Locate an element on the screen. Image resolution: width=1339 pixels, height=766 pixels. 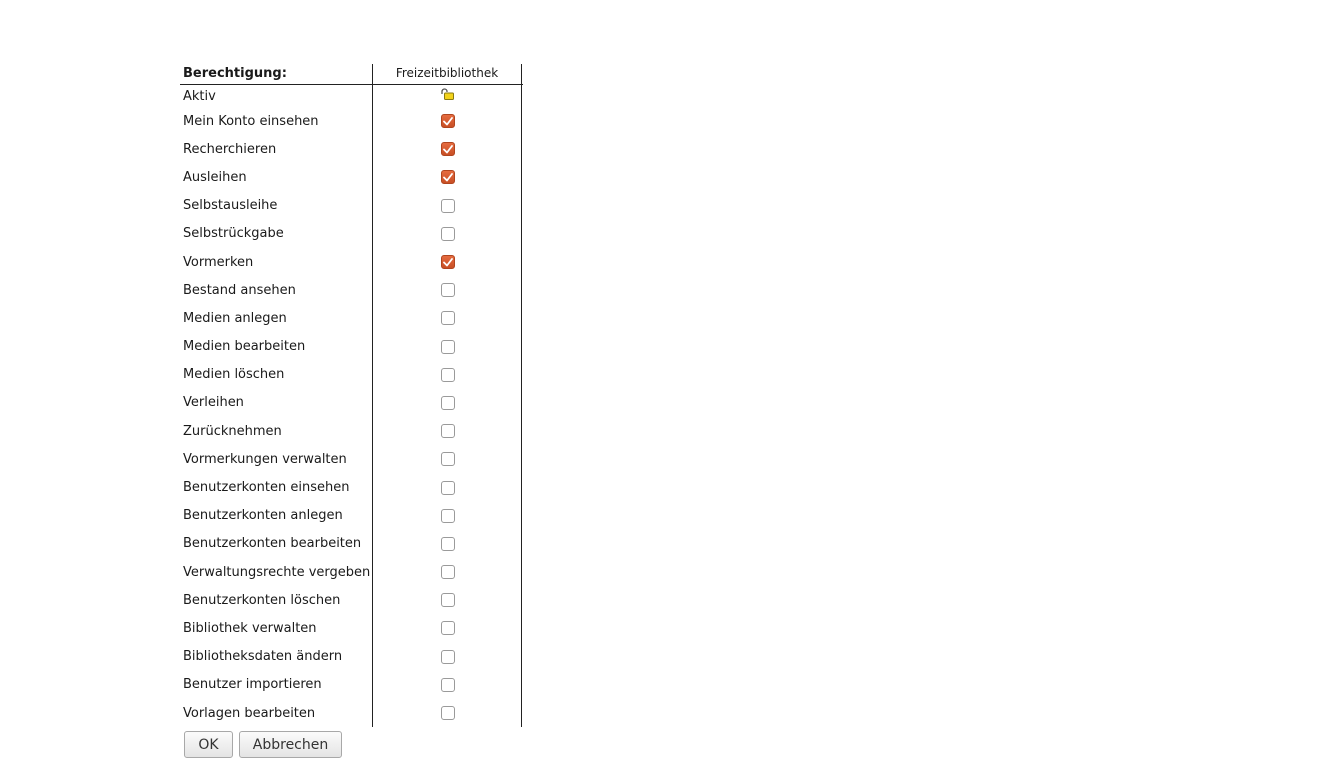
library-column-header: Freizeitbibliothek is located at coordinates (447, 74).